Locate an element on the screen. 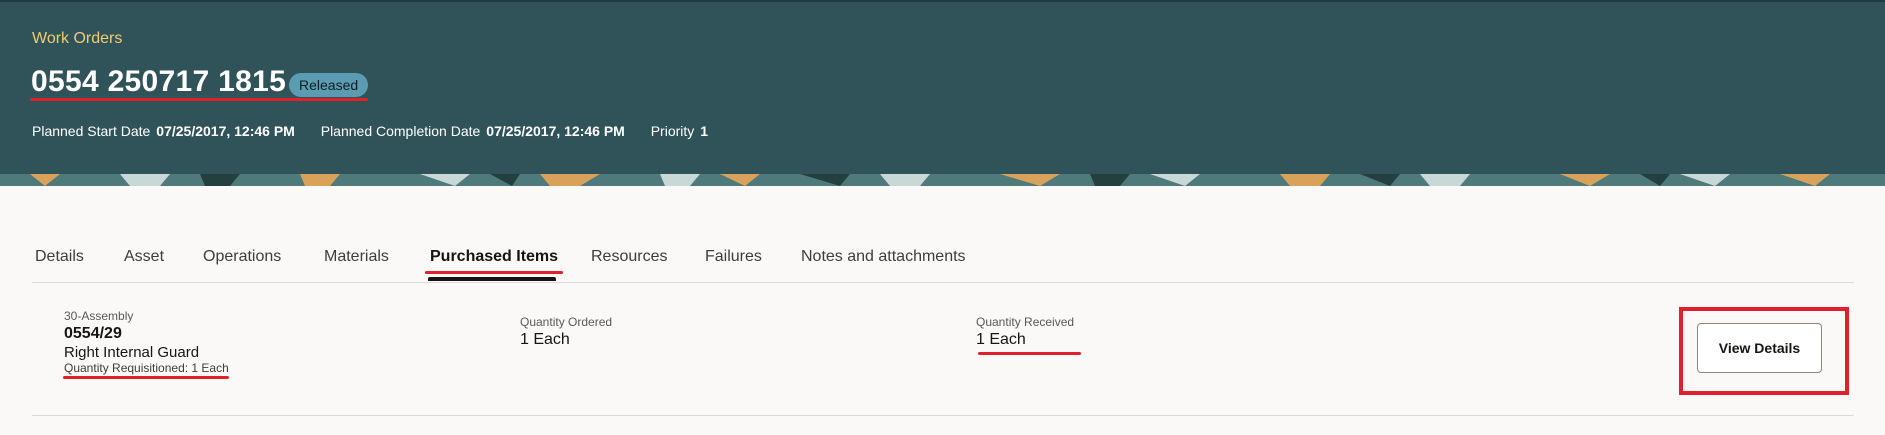  tab-resources: Resources is located at coordinates (629, 257).